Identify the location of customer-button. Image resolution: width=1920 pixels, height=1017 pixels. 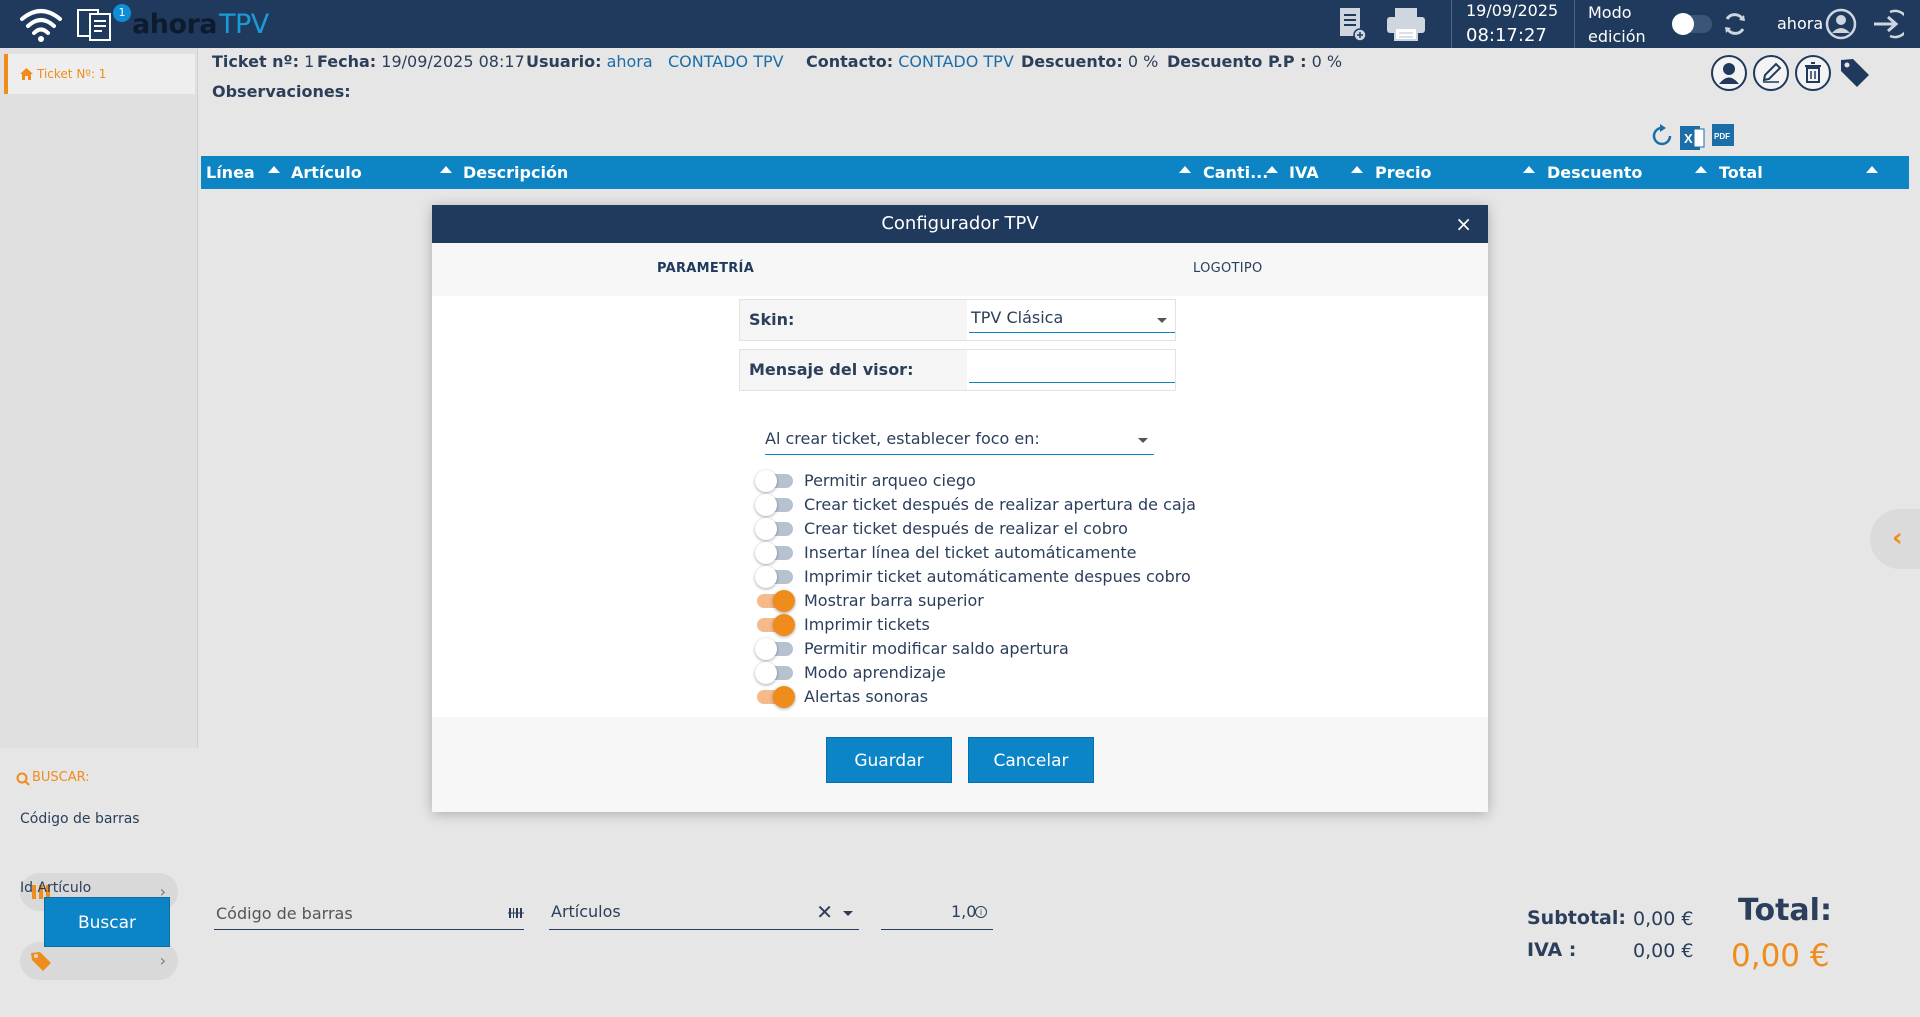
(1729, 73).